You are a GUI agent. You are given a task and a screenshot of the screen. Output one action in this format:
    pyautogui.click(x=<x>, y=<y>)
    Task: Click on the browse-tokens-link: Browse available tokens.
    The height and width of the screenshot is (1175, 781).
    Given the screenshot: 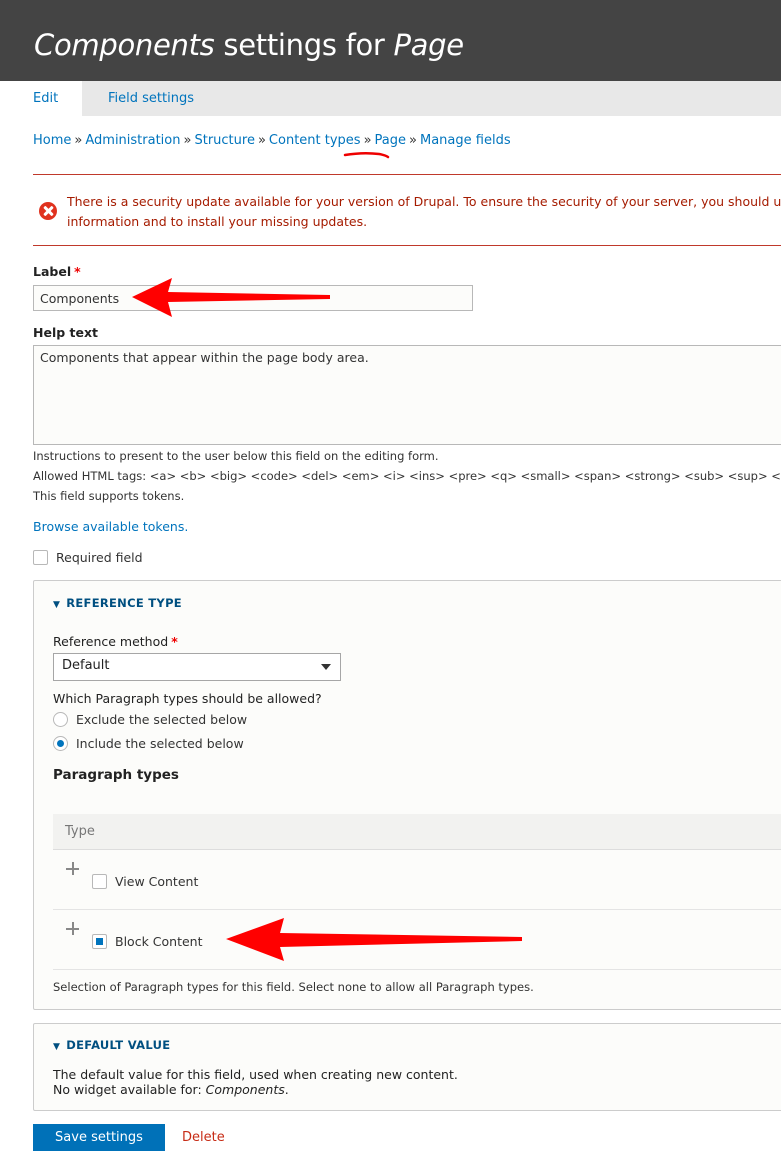 What is the action you would take?
    pyautogui.click(x=110, y=526)
    